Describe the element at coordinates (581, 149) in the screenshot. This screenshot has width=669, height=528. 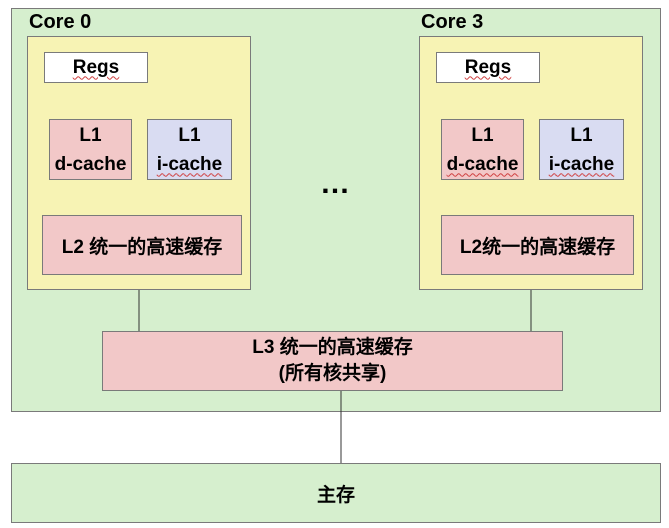
I see `core3-l1-icache: L1 i-cache` at that location.